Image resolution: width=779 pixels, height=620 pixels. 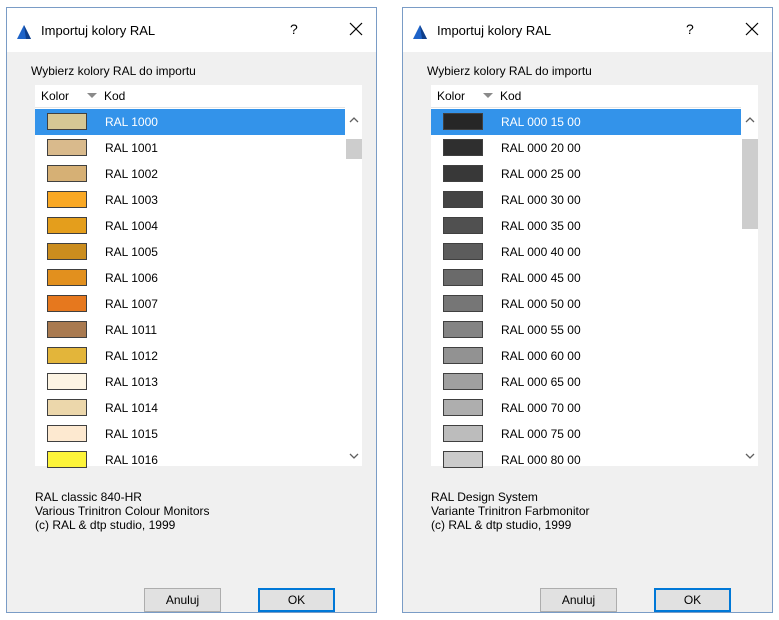 I want to click on list-item: RAL 000 35 00, so click(x=586, y=226).